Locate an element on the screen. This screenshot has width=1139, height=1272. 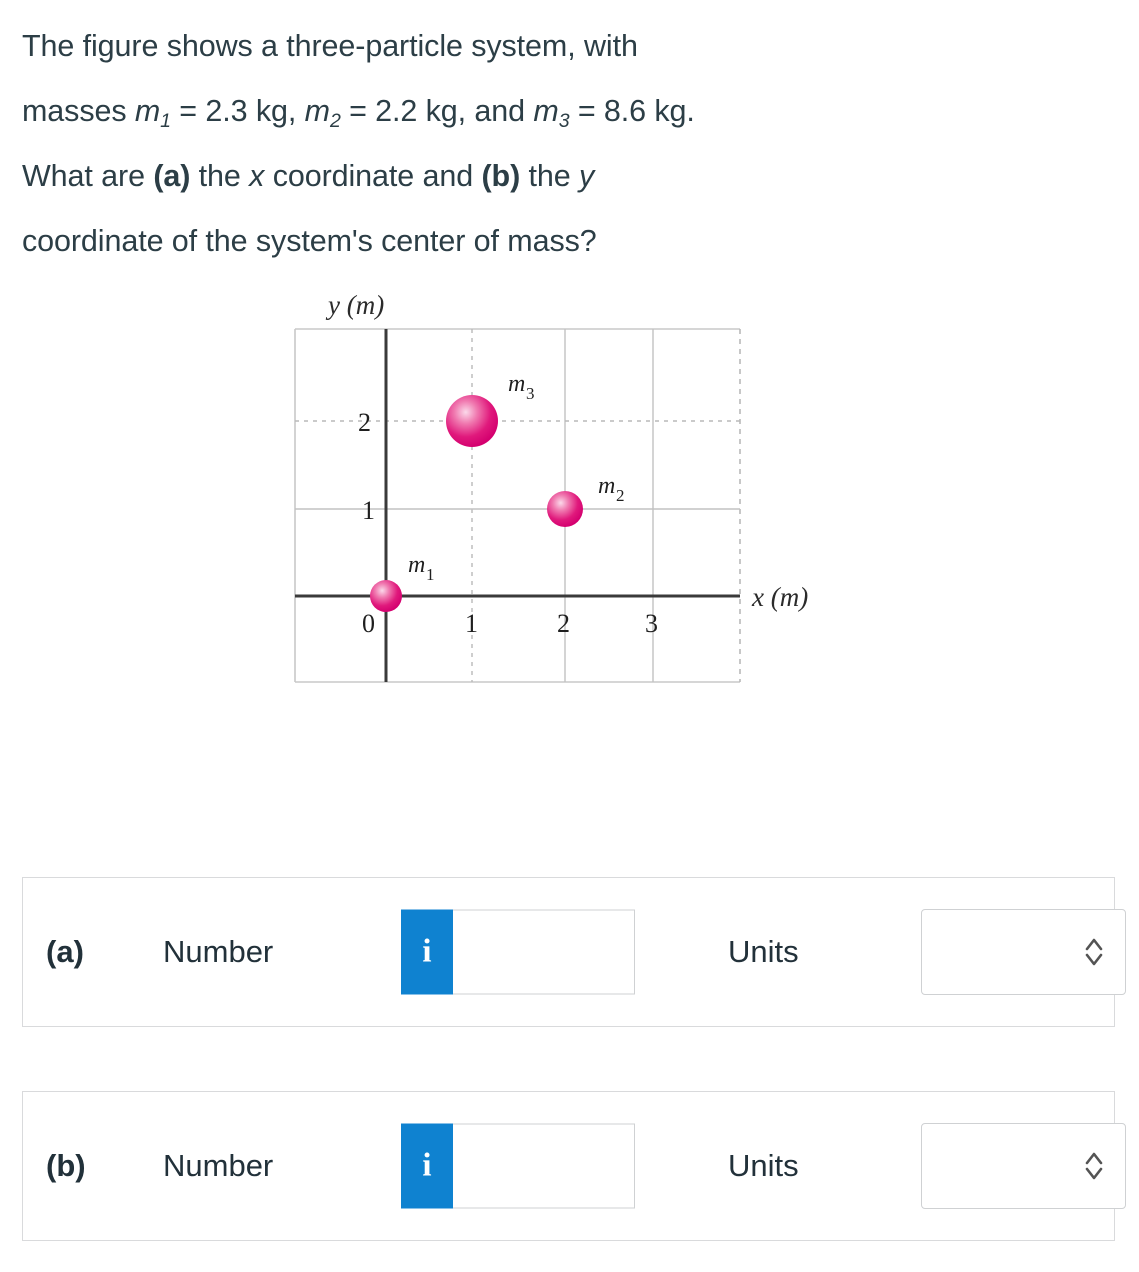
particle-m3-label: m 3 is located at coordinates (521, 387).